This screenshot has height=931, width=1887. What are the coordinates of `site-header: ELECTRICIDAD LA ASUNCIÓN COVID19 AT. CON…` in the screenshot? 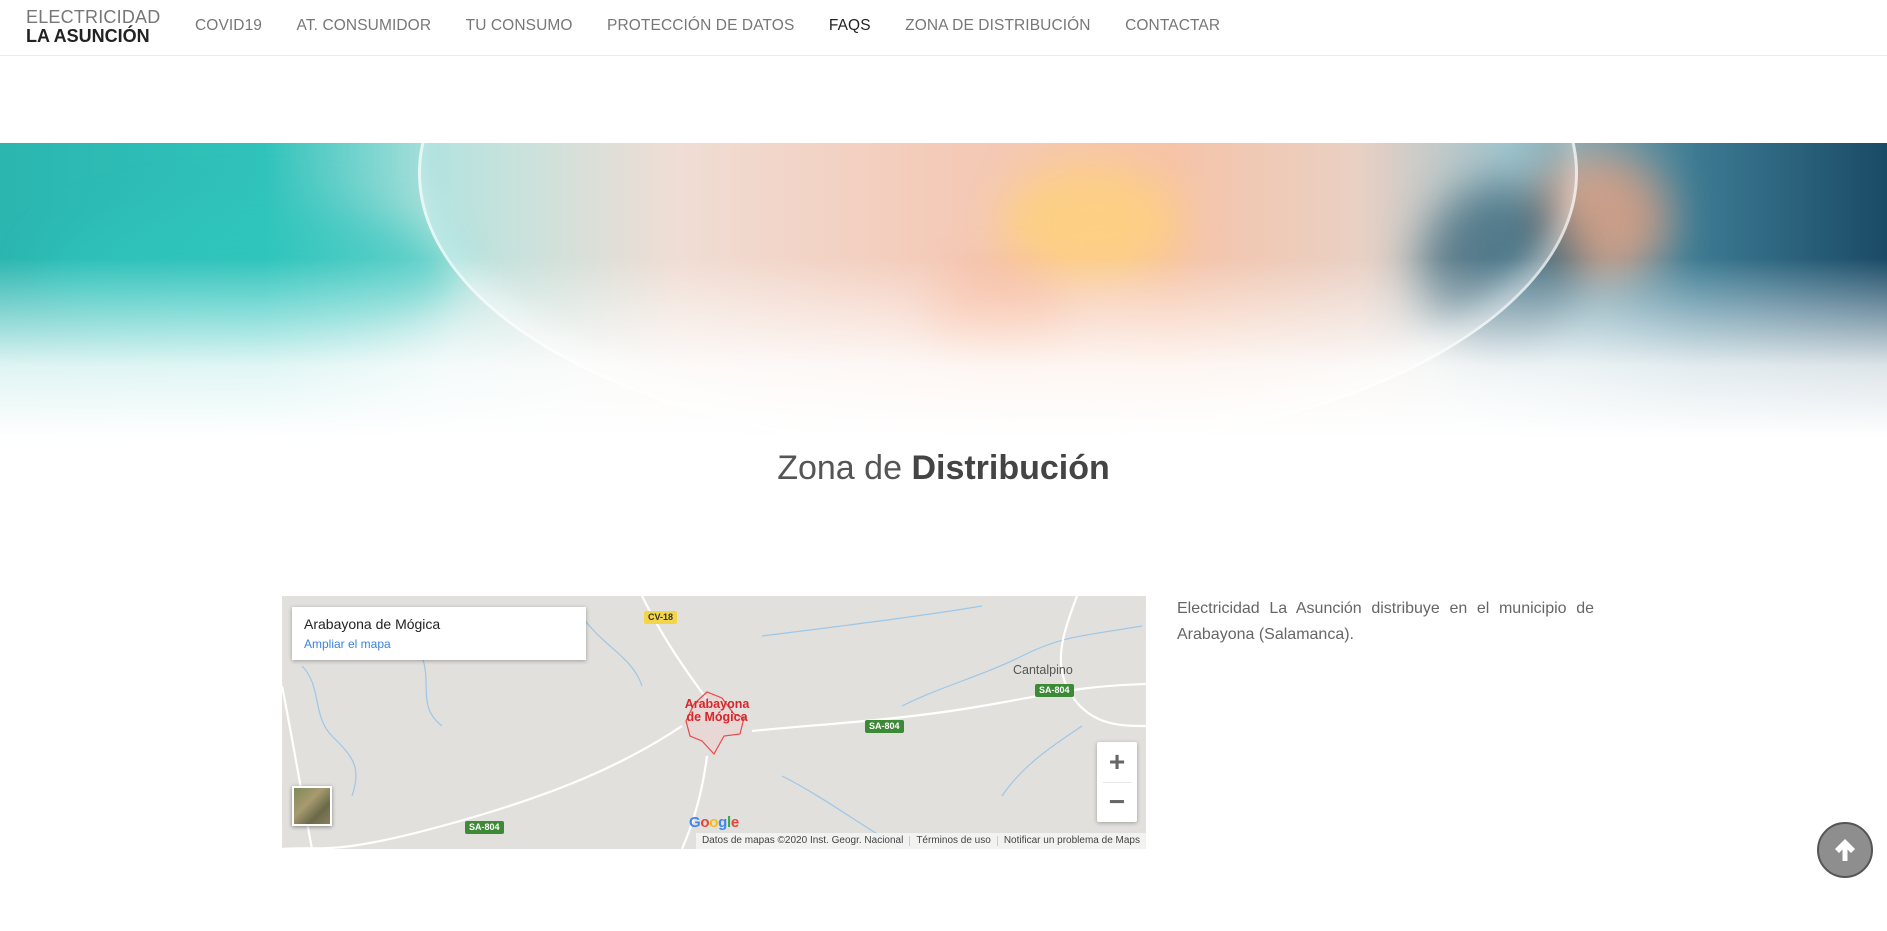 It's located at (943, 28).